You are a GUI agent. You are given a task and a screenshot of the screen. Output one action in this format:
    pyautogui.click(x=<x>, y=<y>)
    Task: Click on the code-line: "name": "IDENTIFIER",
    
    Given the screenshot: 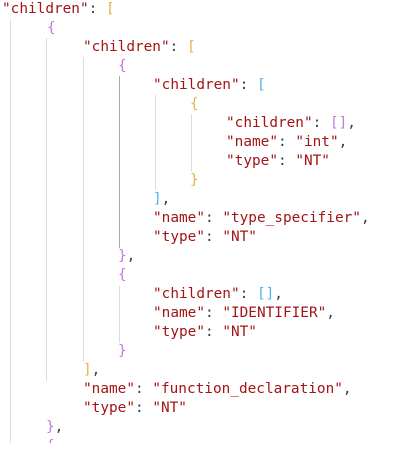 What is the action you would take?
    pyautogui.click(x=244, y=313)
    